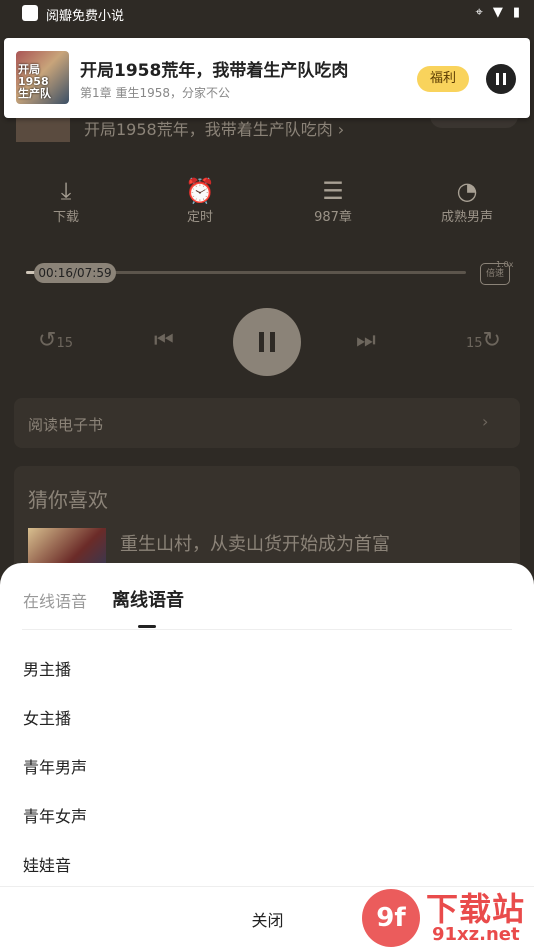 This screenshot has width=534, height=950. What do you see at coordinates (516, 12) in the screenshot?
I see `battery-icon: ▮` at bounding box center [516, 12].